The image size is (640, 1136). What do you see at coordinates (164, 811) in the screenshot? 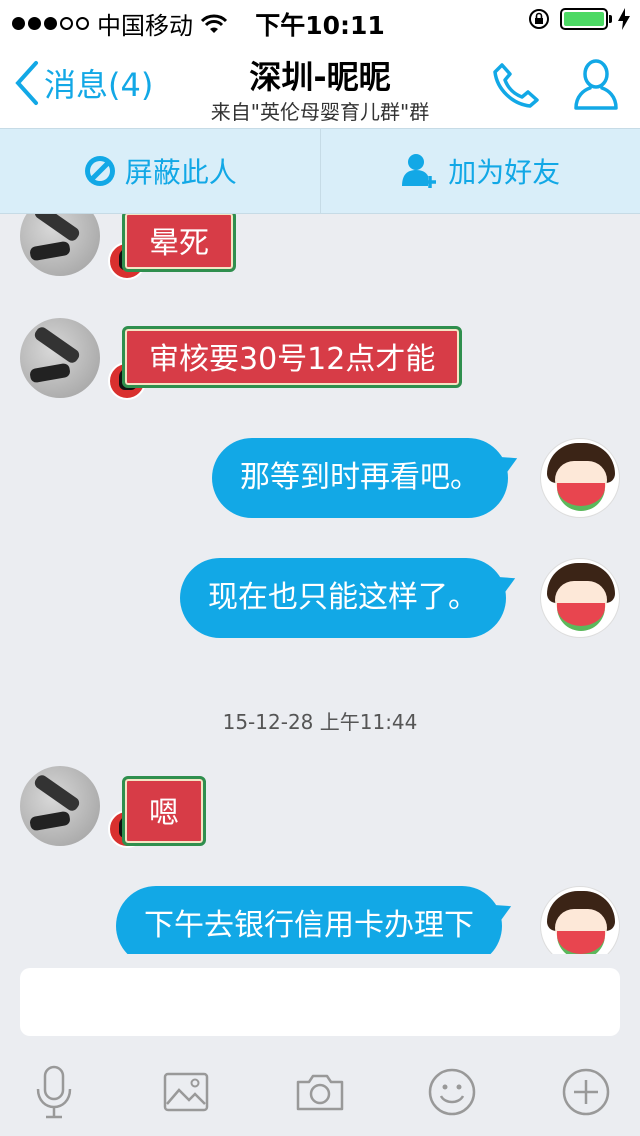
I see `message-bubble: 嗯` at bounding box center [164, 811].